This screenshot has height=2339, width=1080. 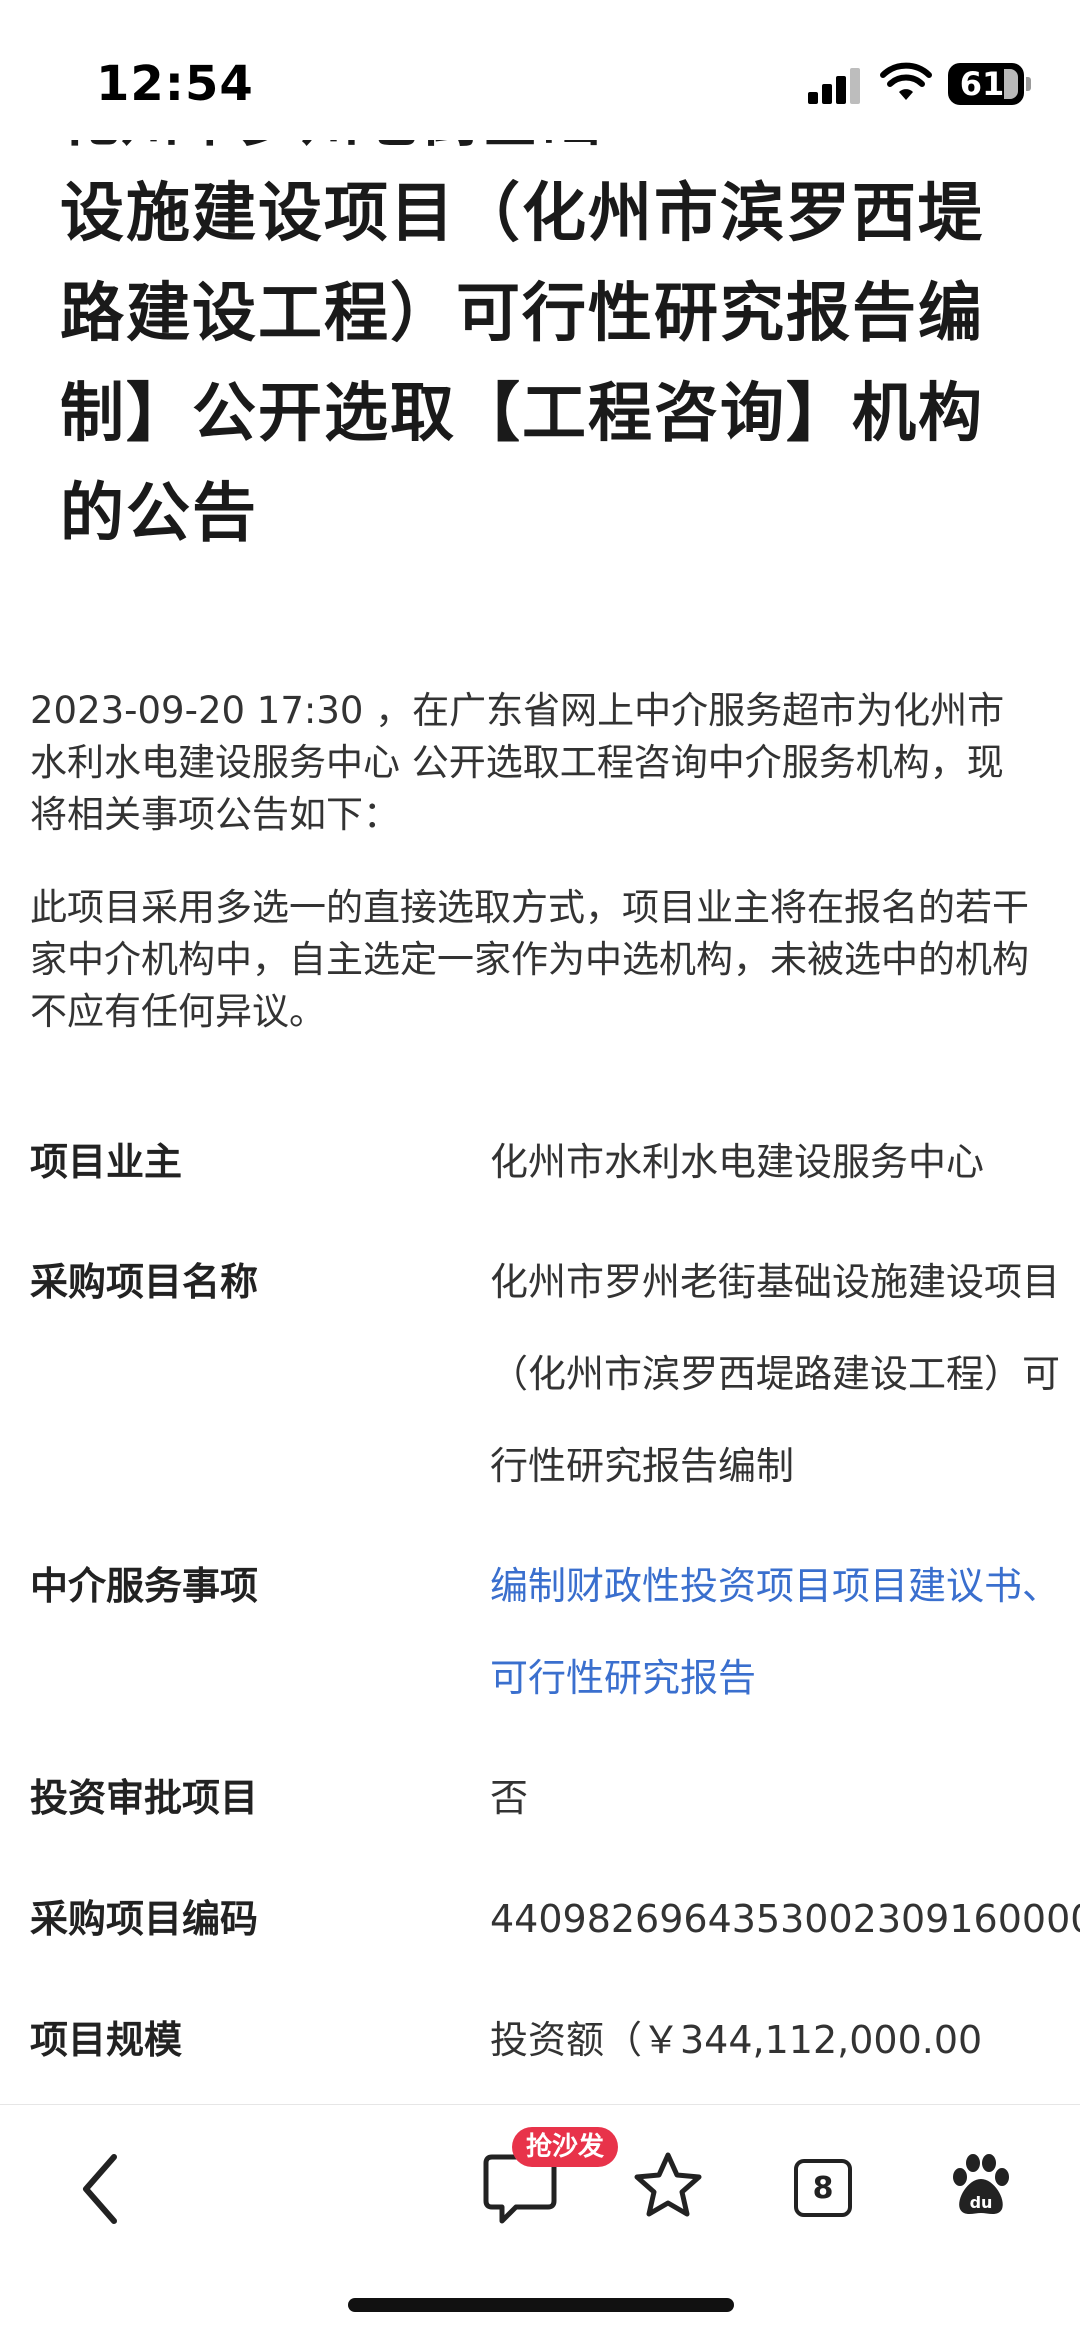 What do you see at coordinates (737, 1162) in the screenshot?
I see `detail-value: 化州市水利水电建设服务中心` at bounding box center [737, 1162].